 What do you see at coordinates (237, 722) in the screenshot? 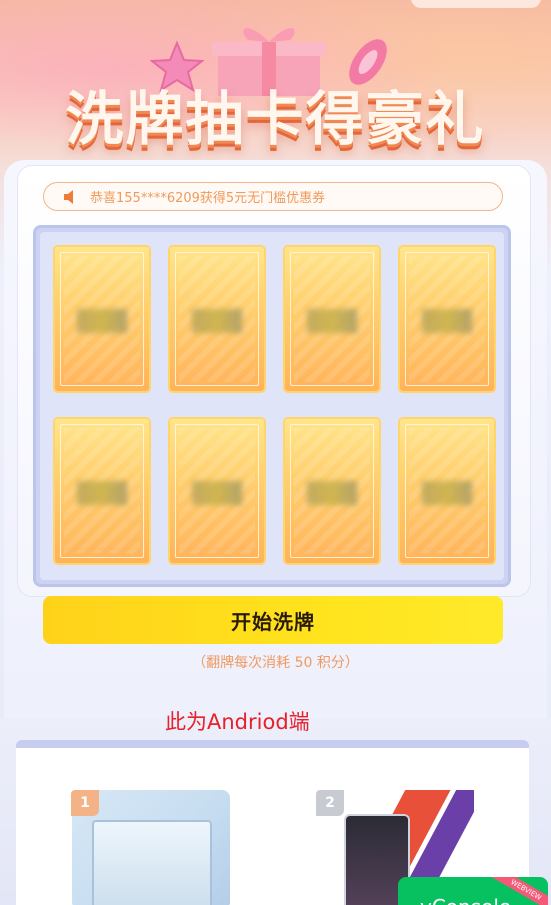
I see `annotation-text: 此为Andriod端` at bounding box center [237, 722].